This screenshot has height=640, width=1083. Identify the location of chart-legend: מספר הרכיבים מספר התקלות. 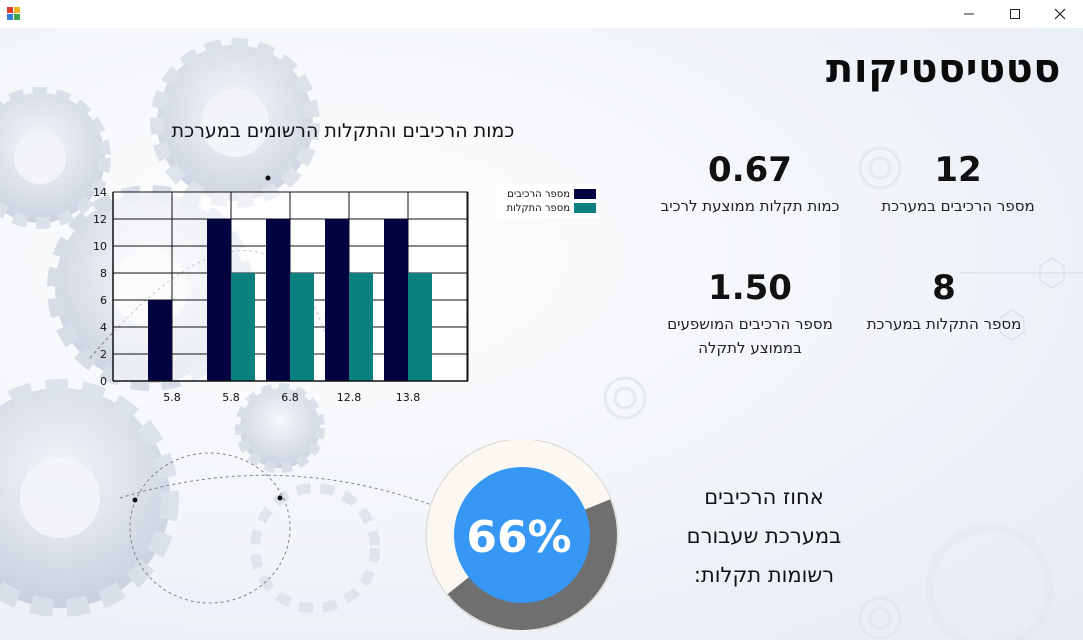
(548, 201).